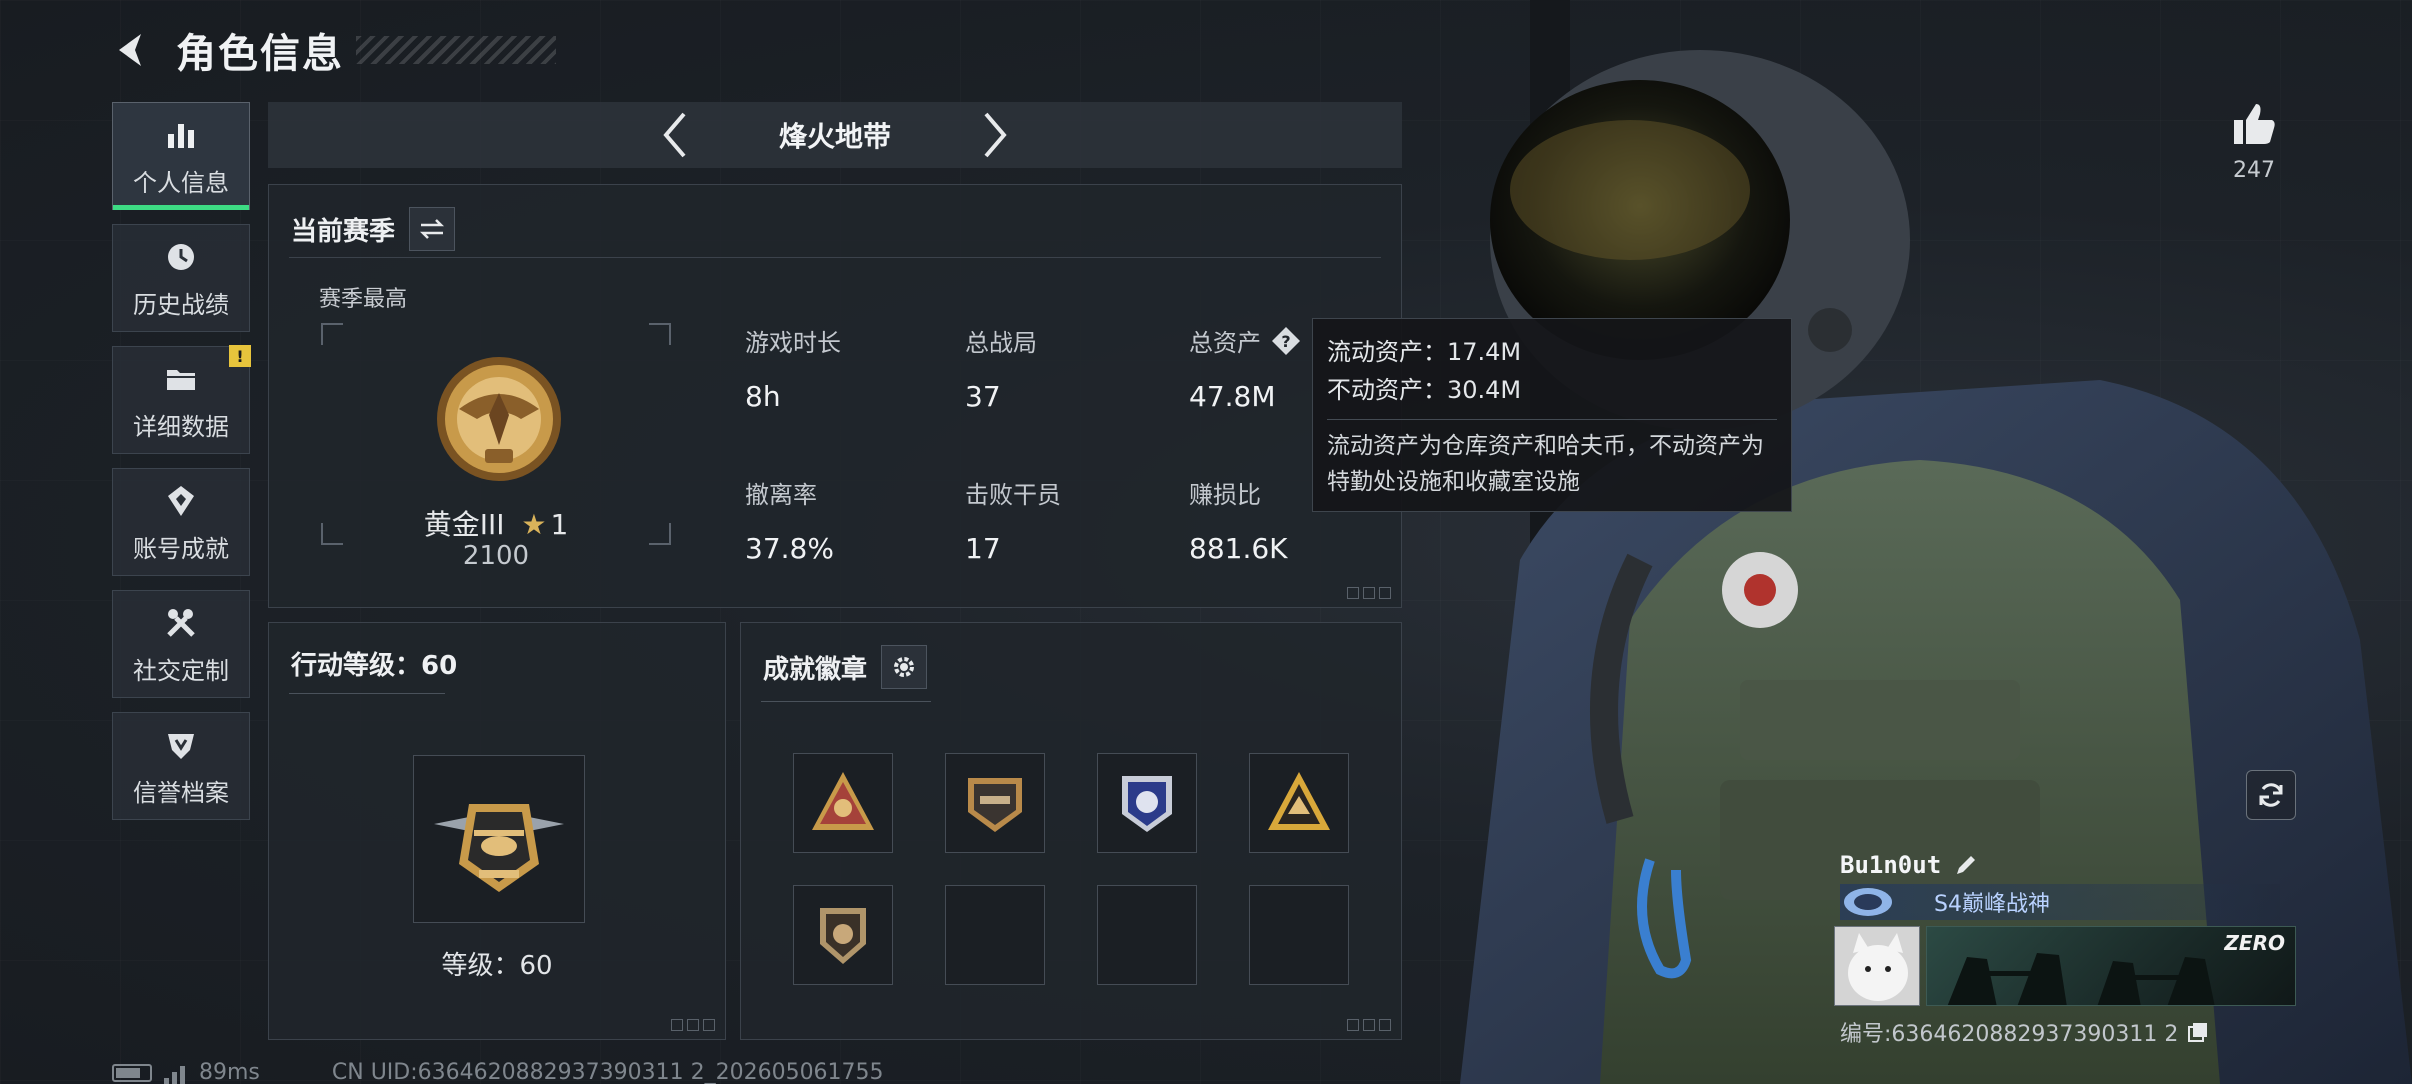  I want to click on level-badge, so click(499, 839).